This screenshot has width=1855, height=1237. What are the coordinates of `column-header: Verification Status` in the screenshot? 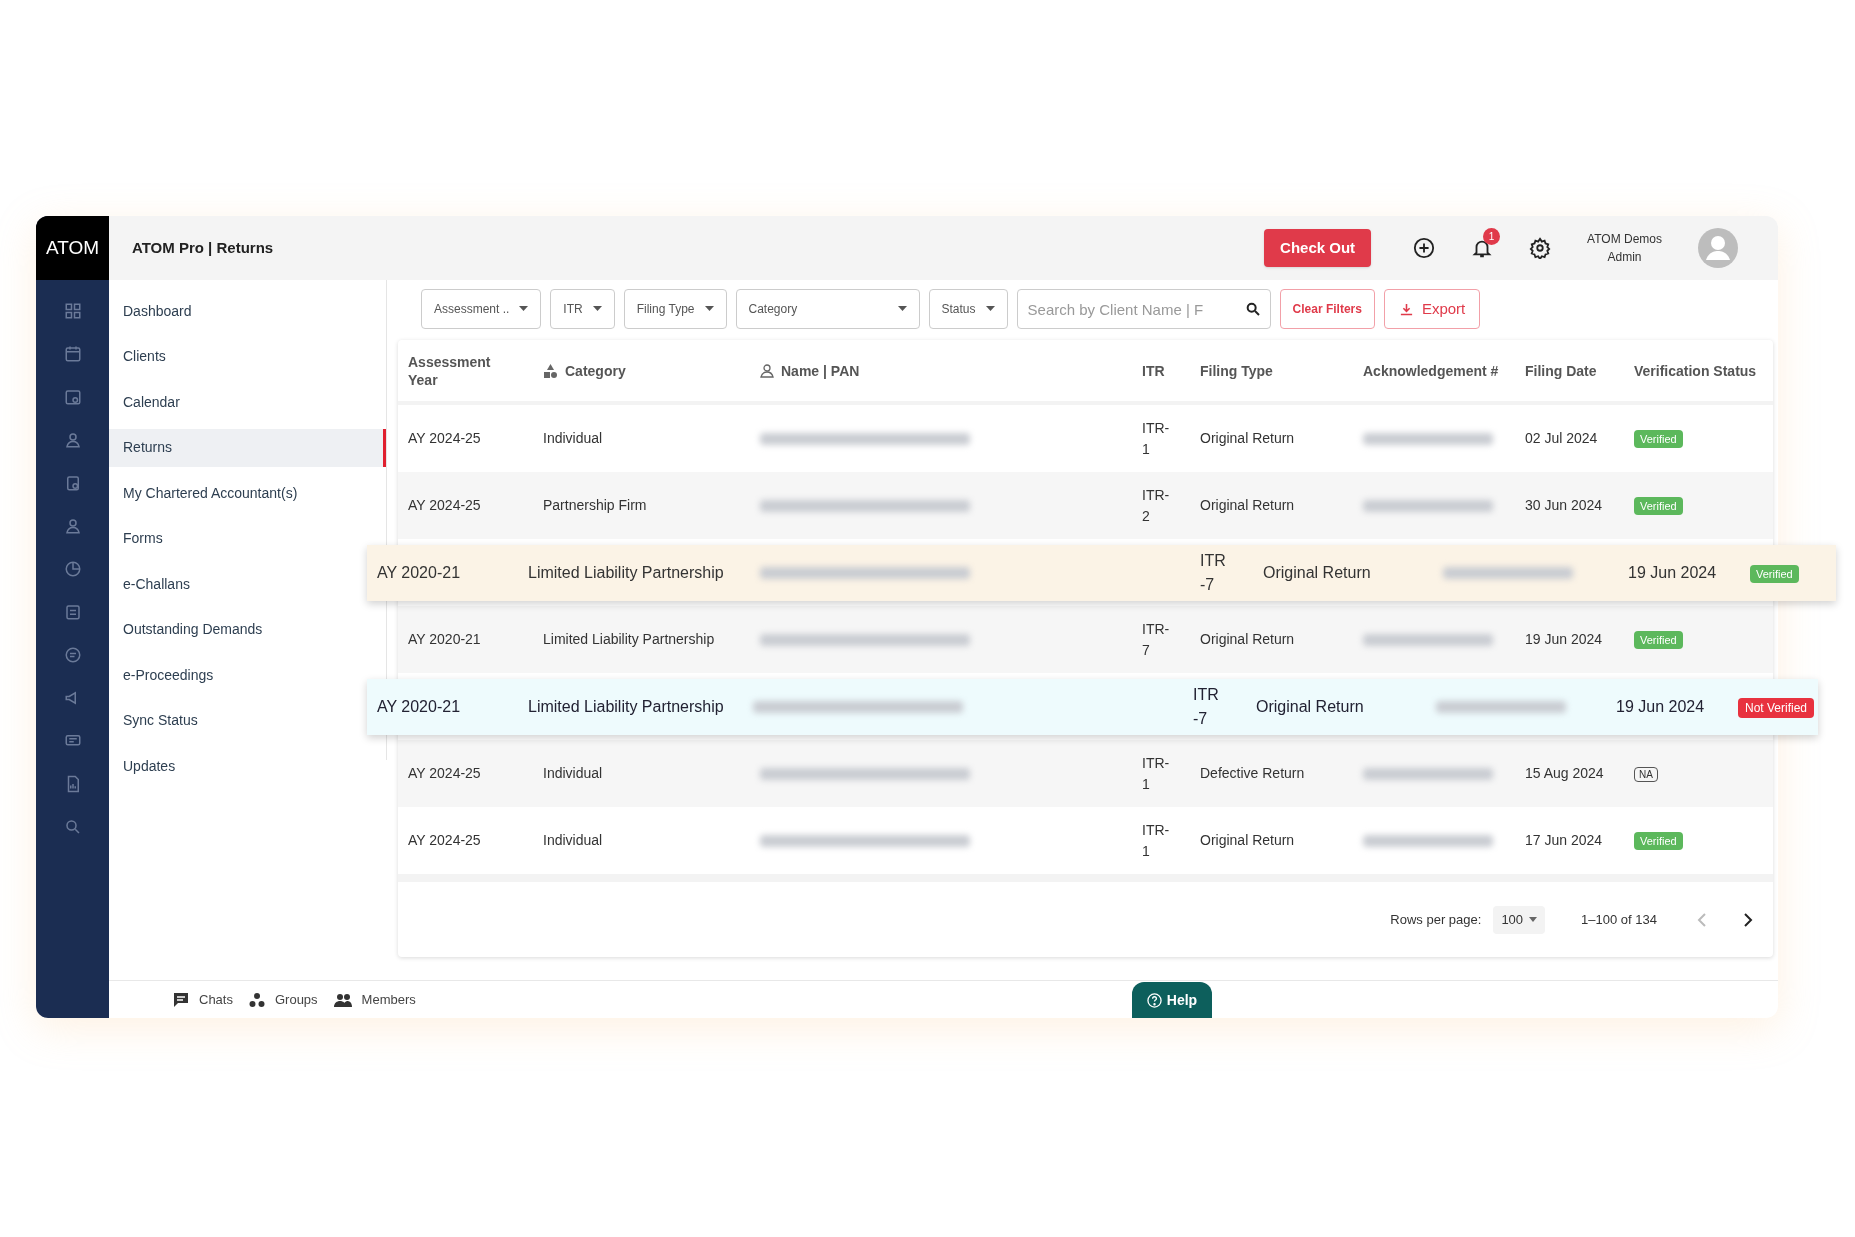 It's located at (1695, 370).